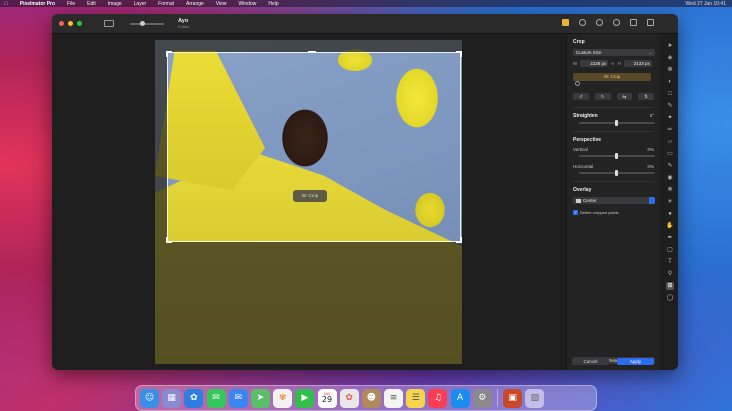 The height and width of the screenshot is (411, 732). I want to click on vertical-slider-knob, so click(616, 156).